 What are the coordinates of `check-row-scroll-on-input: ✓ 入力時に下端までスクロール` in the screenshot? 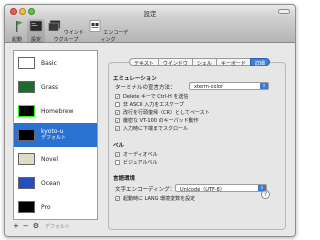 It's located at (151, 128).